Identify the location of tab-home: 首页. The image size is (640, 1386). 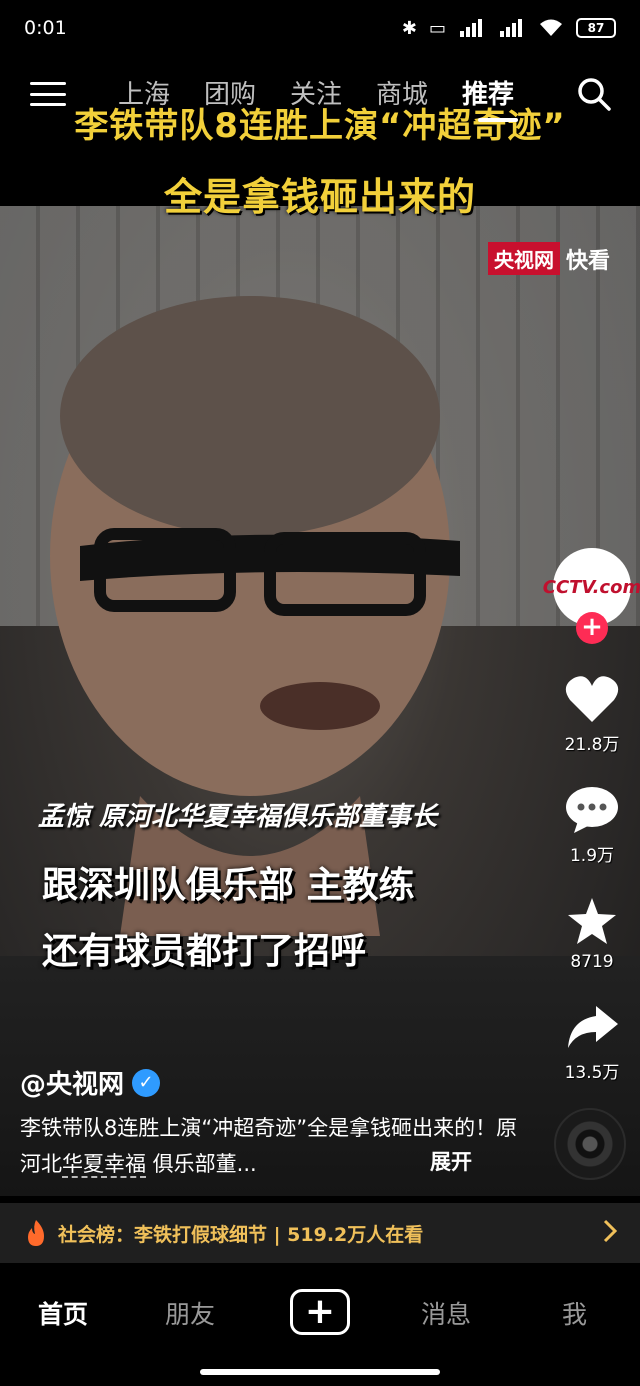
(63, 1313).